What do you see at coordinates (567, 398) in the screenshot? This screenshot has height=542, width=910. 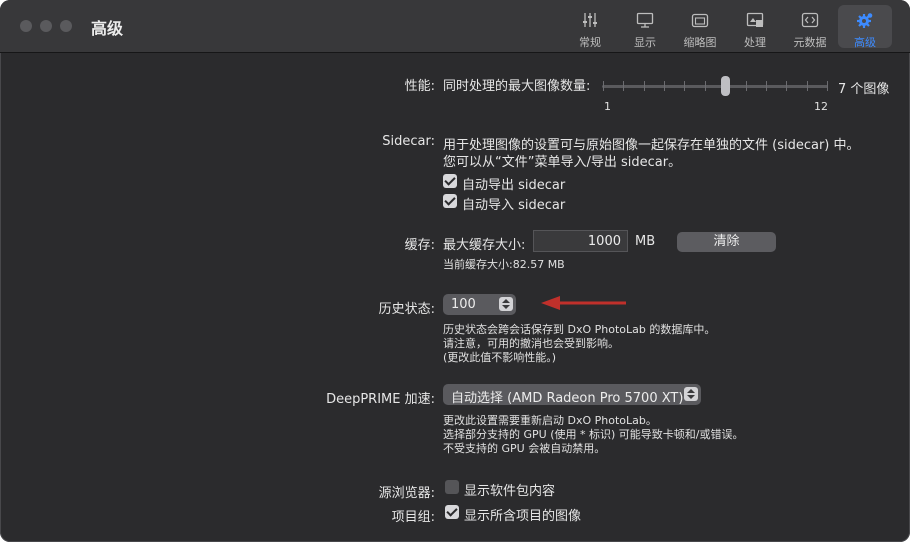 I see `deepprime-value: 自动选择 (AMD Radeon Pro 5700 XT)` at bounding box center [567, 398].